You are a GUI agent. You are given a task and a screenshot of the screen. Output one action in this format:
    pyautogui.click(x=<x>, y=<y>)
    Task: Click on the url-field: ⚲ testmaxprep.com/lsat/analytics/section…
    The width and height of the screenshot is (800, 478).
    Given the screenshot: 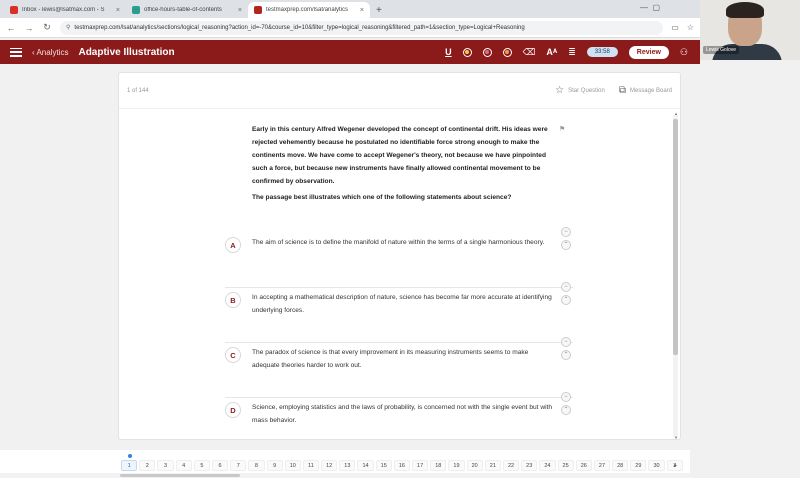 What is the action you would take?
    pyautogui.click(x=362, y=27)
    